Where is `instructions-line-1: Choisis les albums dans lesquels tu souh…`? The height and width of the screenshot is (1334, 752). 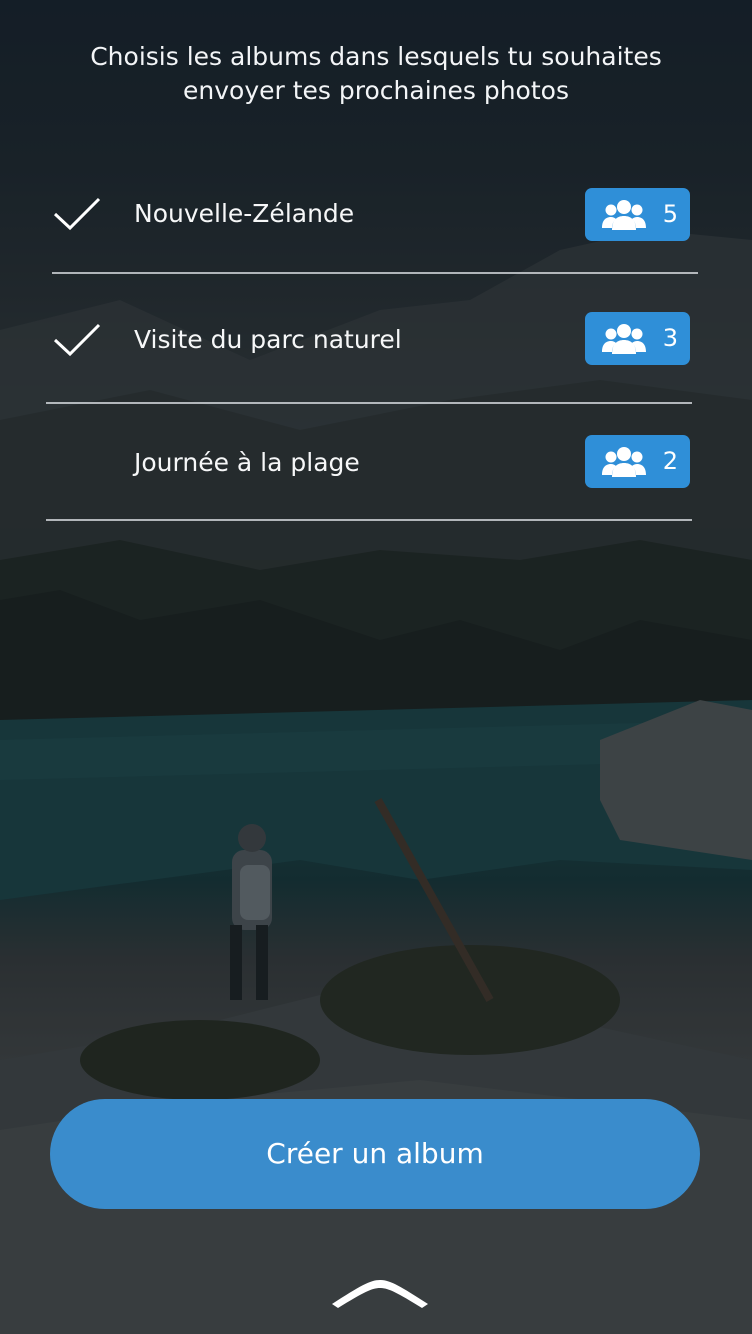
instructions-line-1: Choisis les albums dans lesquels tu souh… is located at coordinates (376, 56).